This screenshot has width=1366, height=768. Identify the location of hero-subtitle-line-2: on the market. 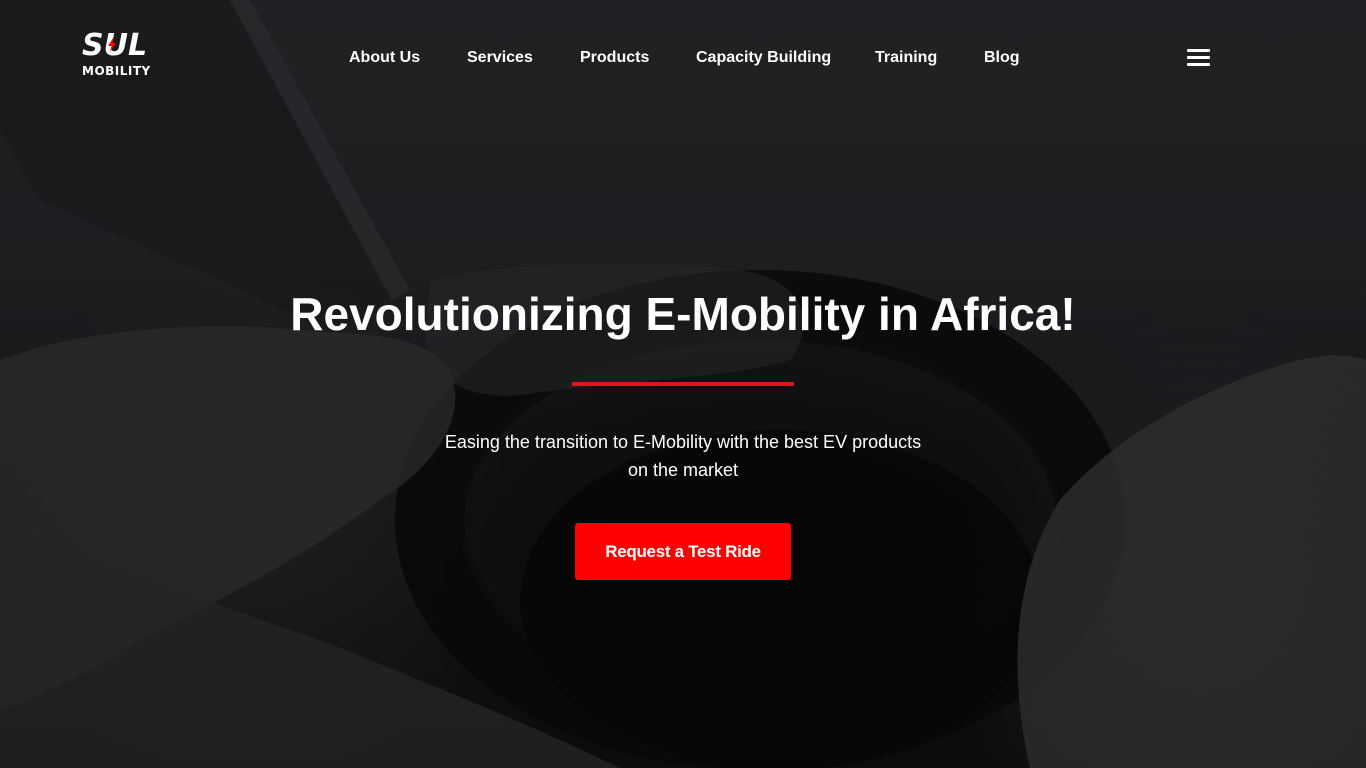
(683, 470).